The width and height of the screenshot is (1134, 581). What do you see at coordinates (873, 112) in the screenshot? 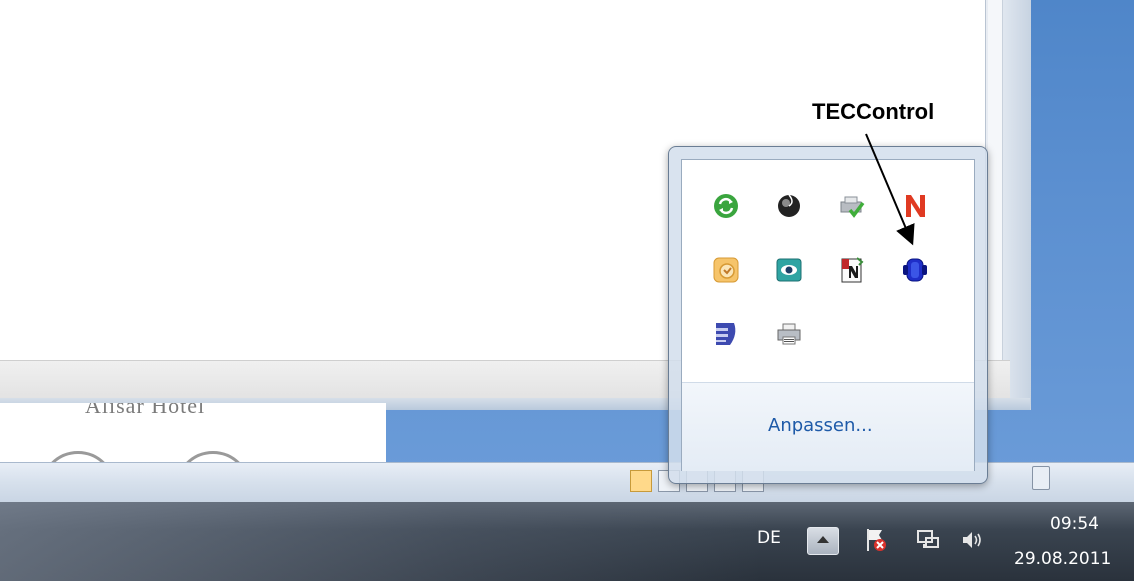
I see `annotation-label: TECControl` at bounding box center [873, 112].